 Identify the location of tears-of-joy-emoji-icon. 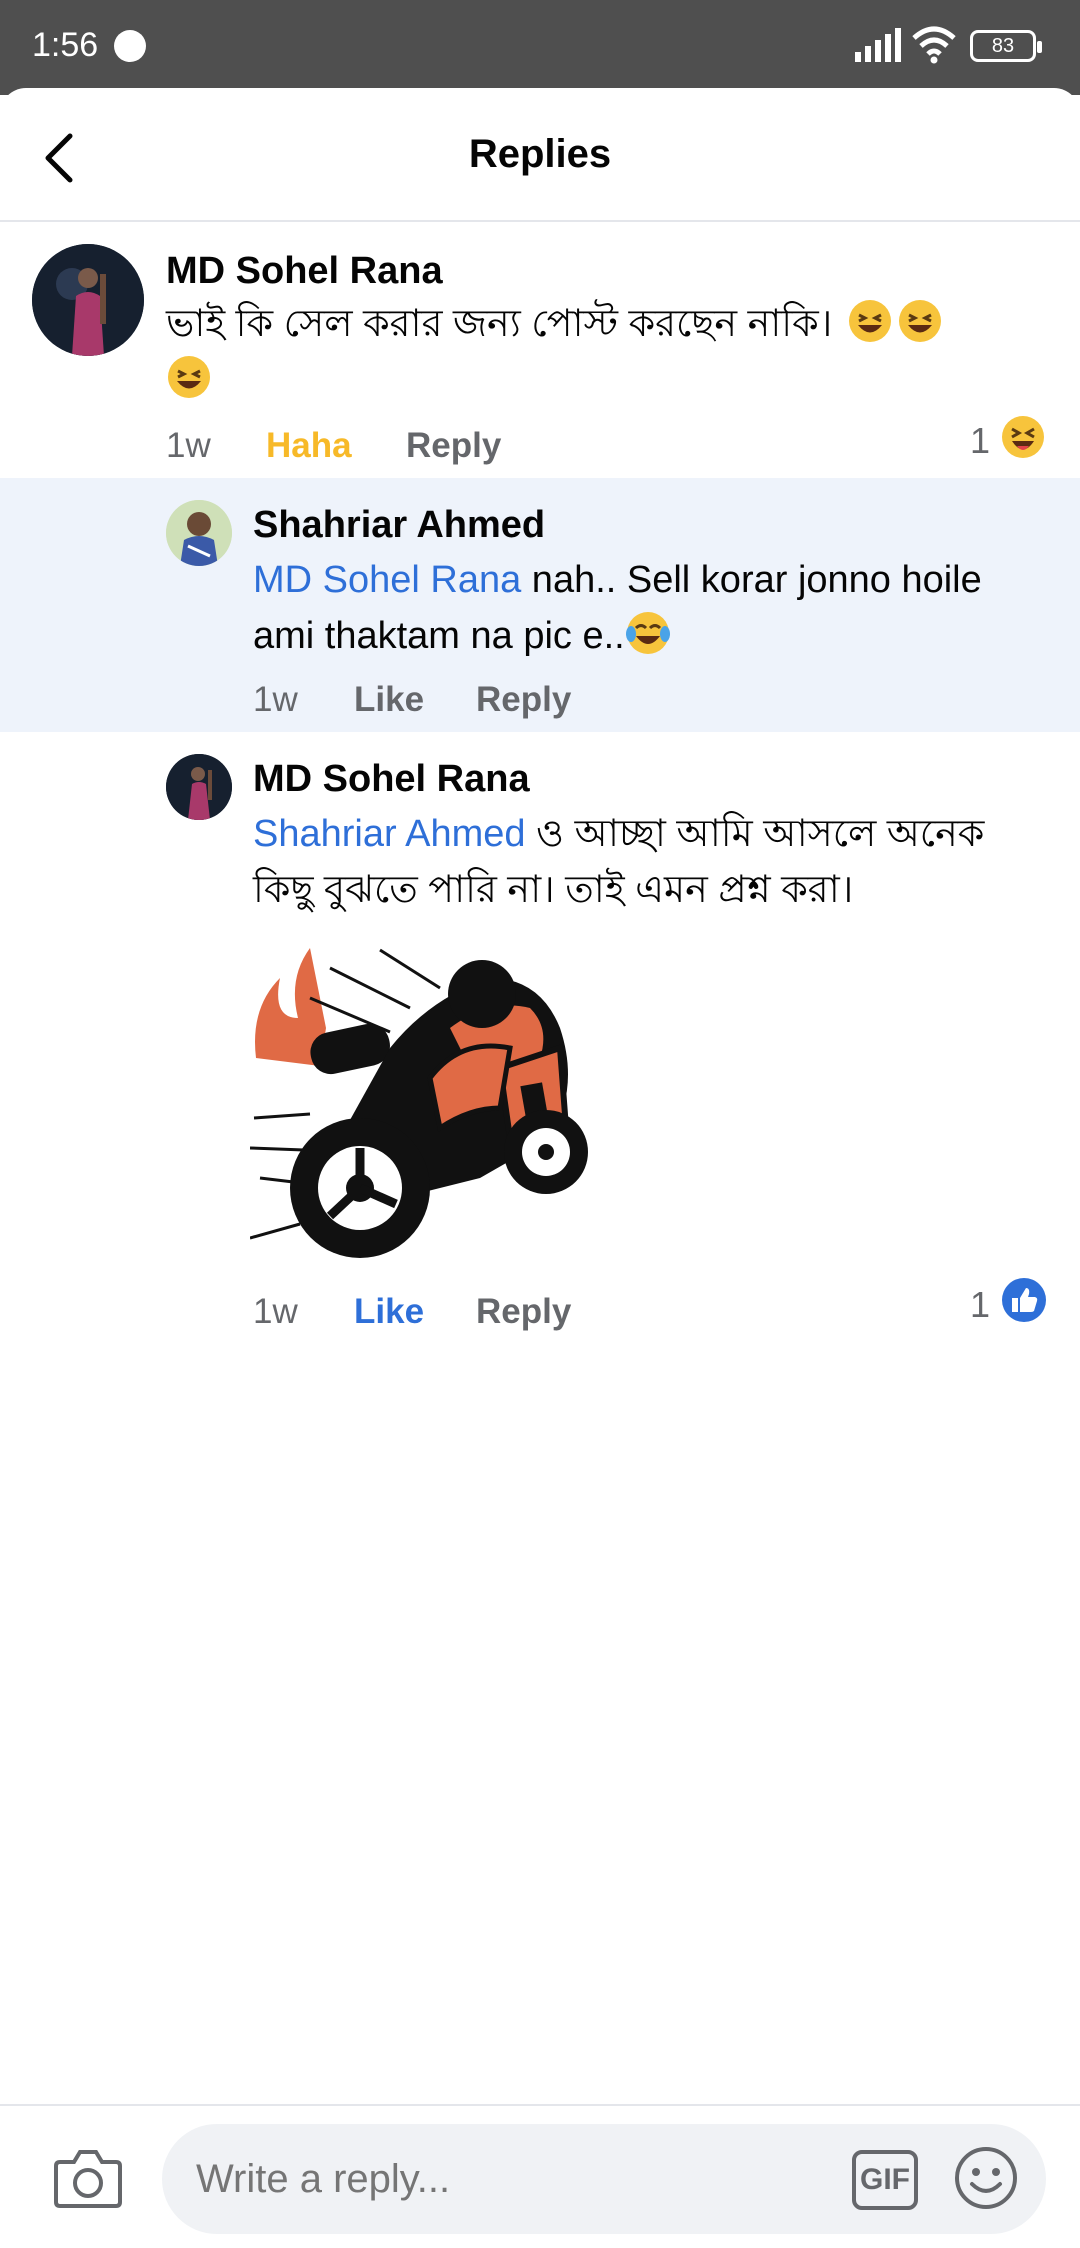
(647, 633).